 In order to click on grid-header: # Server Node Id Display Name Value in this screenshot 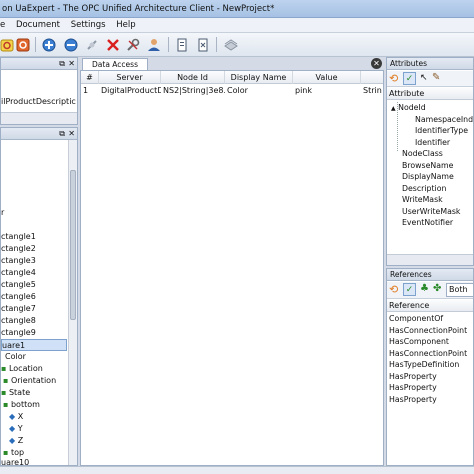, I will do `click(232, 77)`.